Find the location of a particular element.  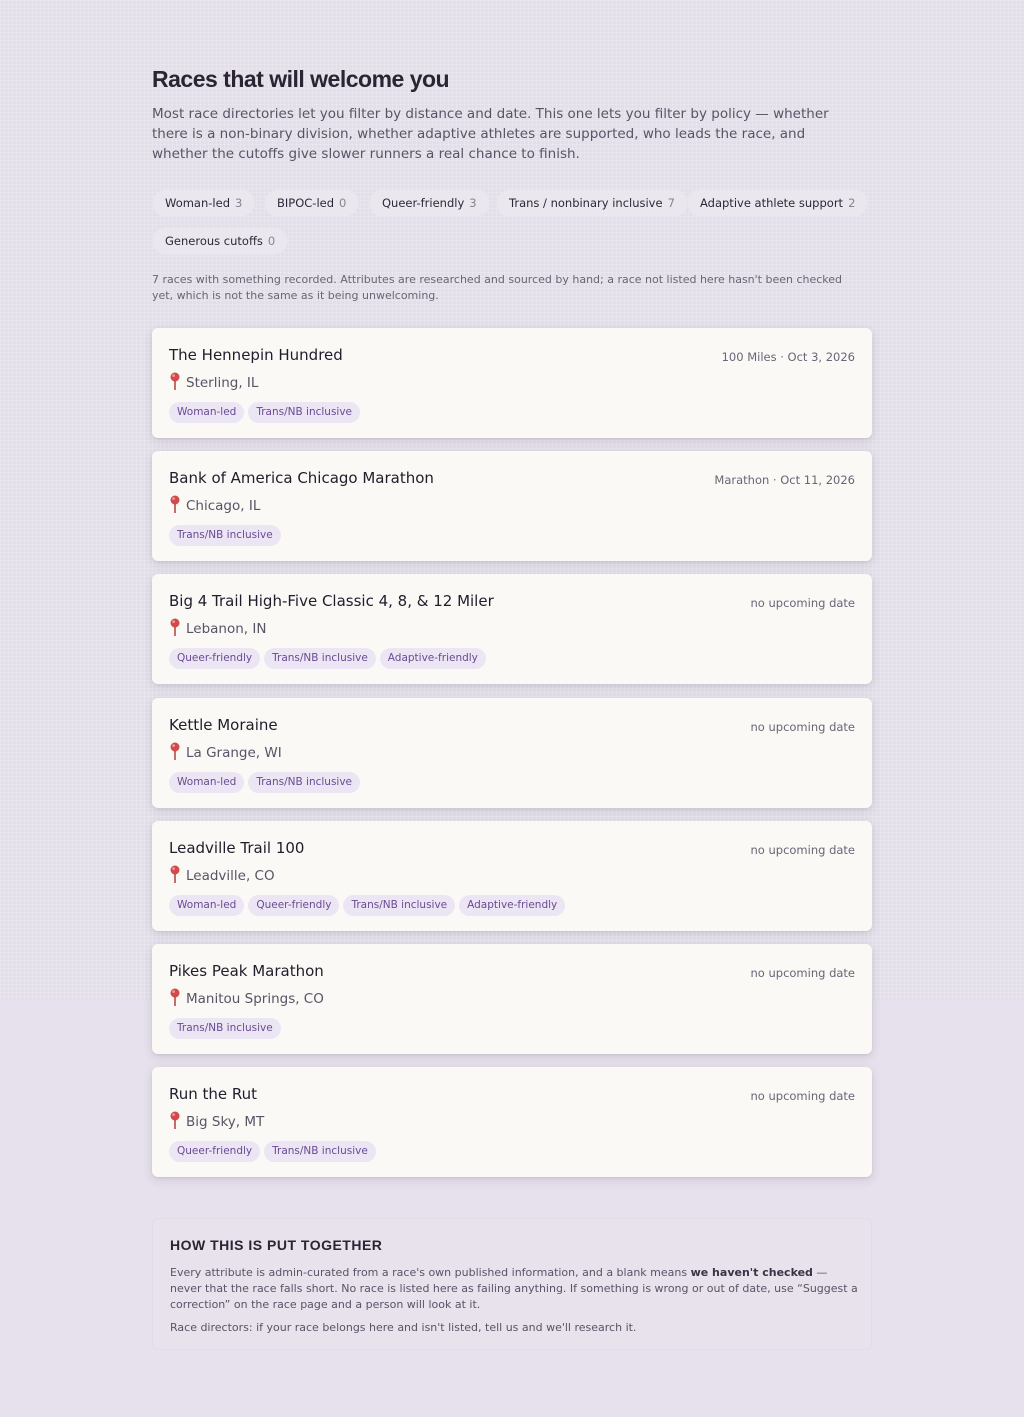

race-name: Pikes Peak Marathon is located at coordinates (246, 971).